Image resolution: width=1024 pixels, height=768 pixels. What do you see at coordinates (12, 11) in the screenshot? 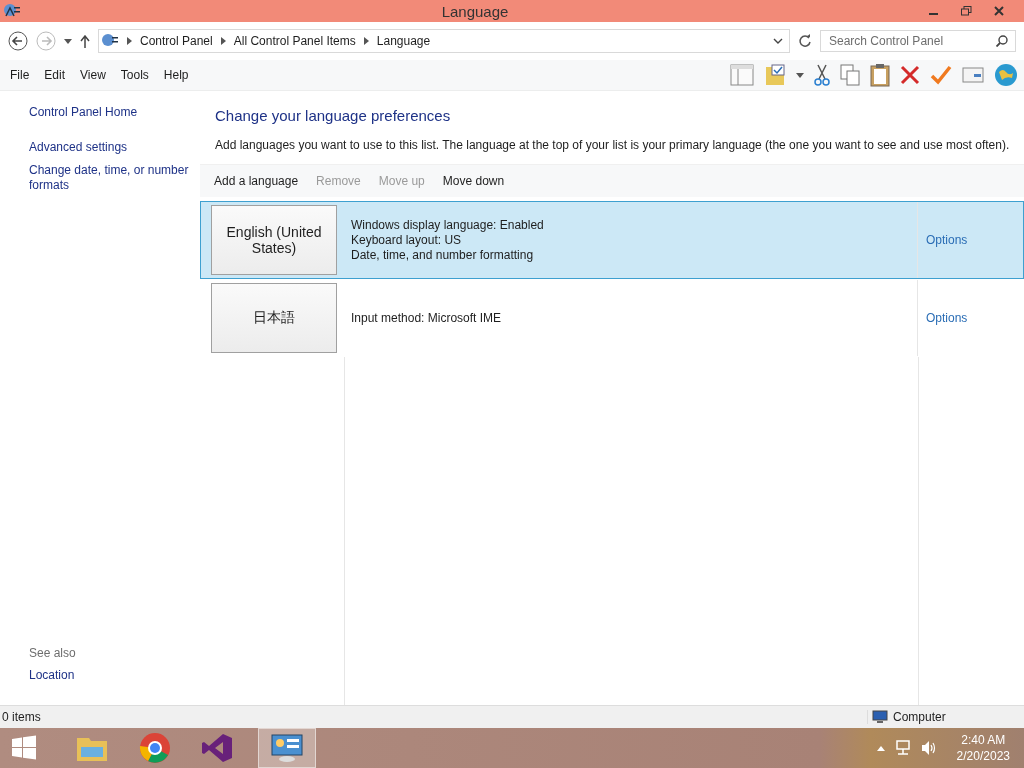
I see `app-icon` at bounding box center [12, 11].